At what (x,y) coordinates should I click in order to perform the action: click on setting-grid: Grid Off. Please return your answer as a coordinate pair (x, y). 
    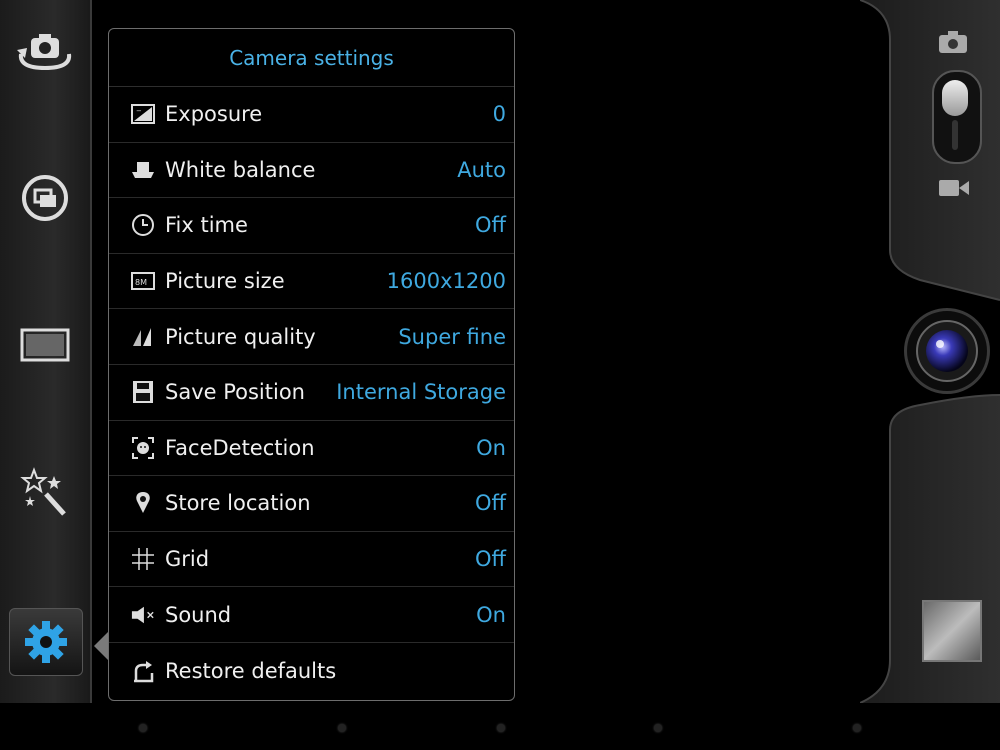
    Looking at the image, I should click on (311, 560).